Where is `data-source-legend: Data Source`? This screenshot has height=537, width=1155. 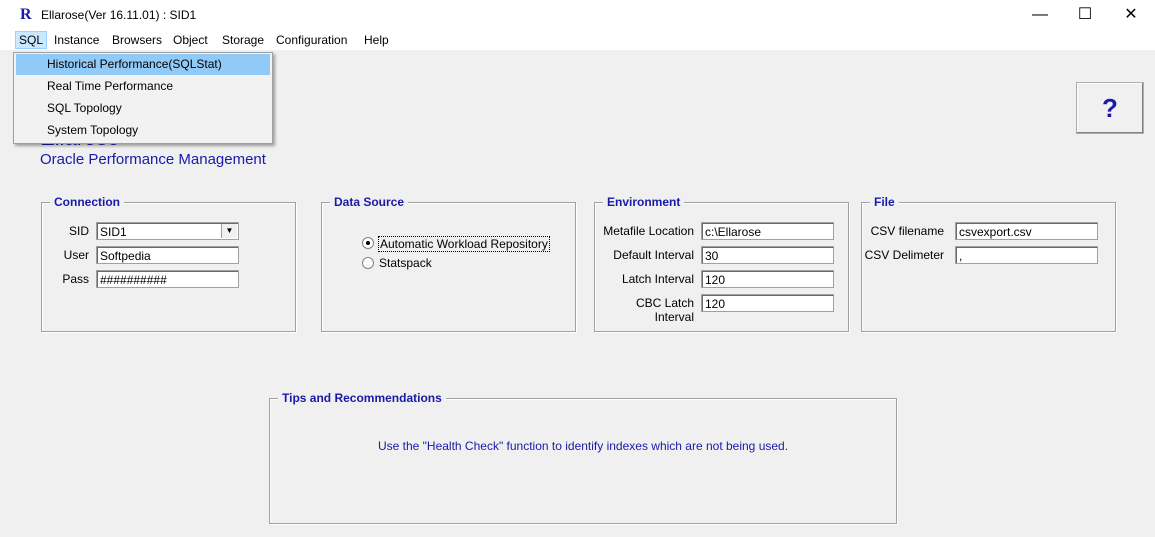 data-source-legend: Data Source is located at coordinates (369, 202).